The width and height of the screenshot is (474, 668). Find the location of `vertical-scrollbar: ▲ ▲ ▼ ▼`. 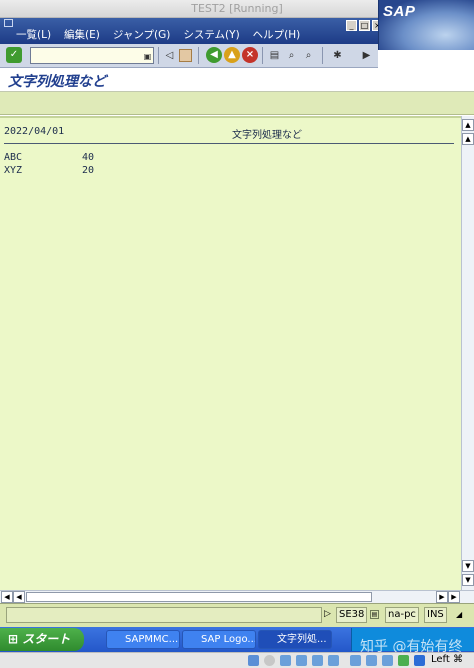

vertical-scrollbar: ▲ ▲ ▼ ▼ is located at coordinates (467, 353).